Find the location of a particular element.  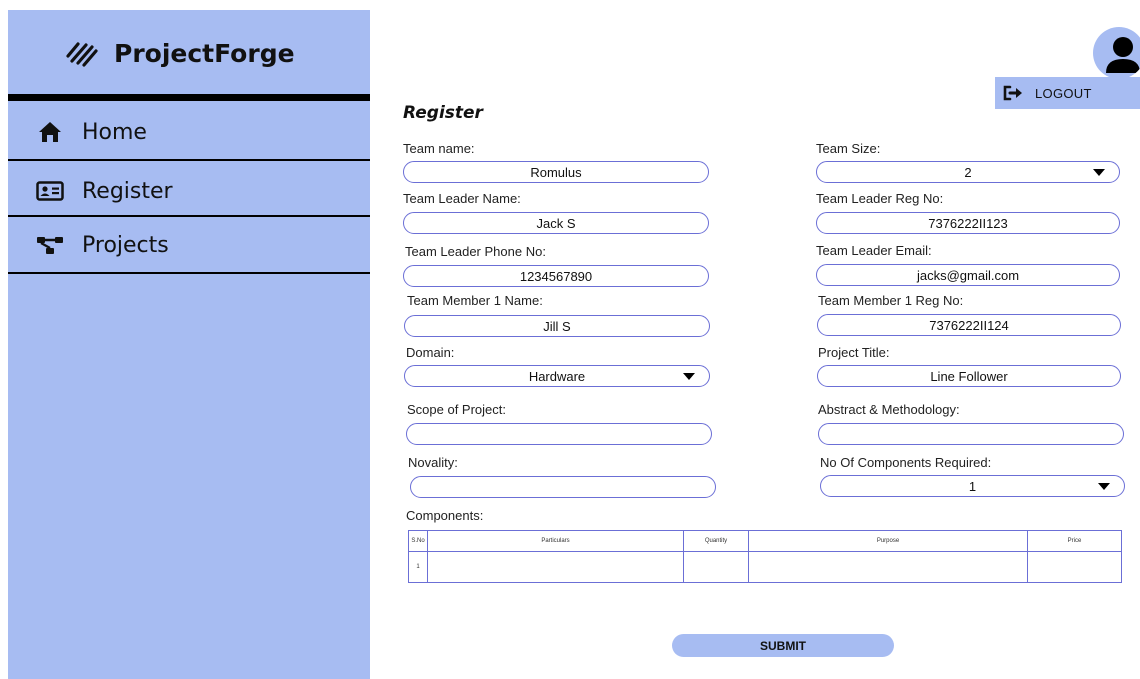

table-cell-quantity is located at coordinates (716, 567).